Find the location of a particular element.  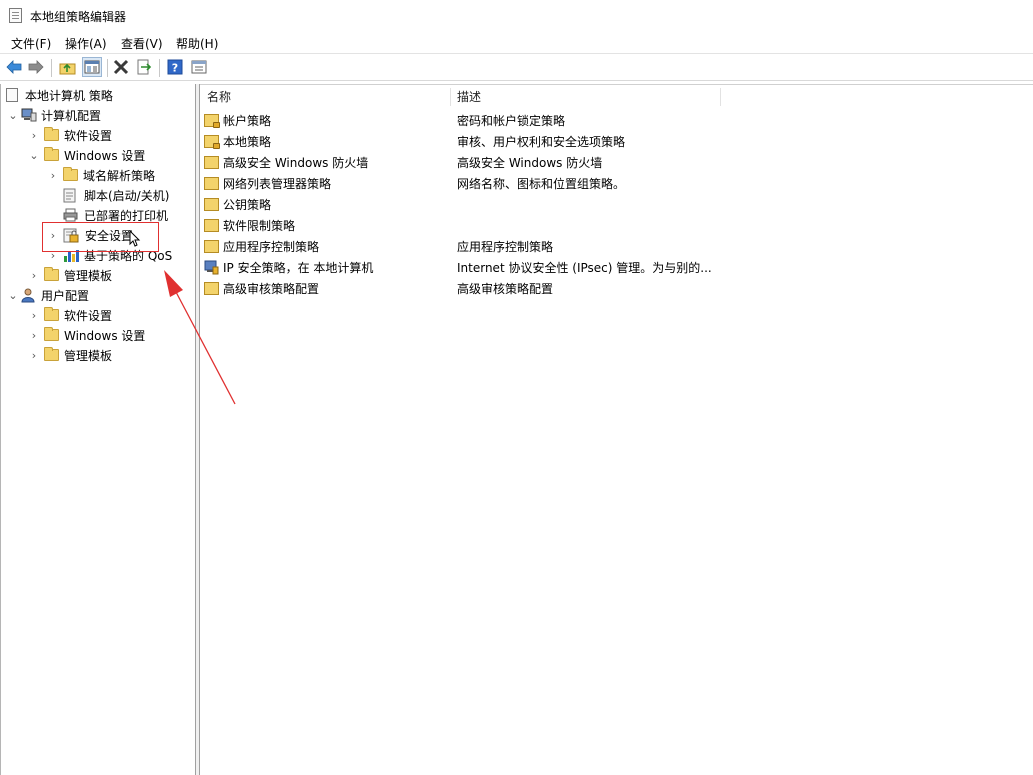

script-icon is located at coordinates (69, 195).